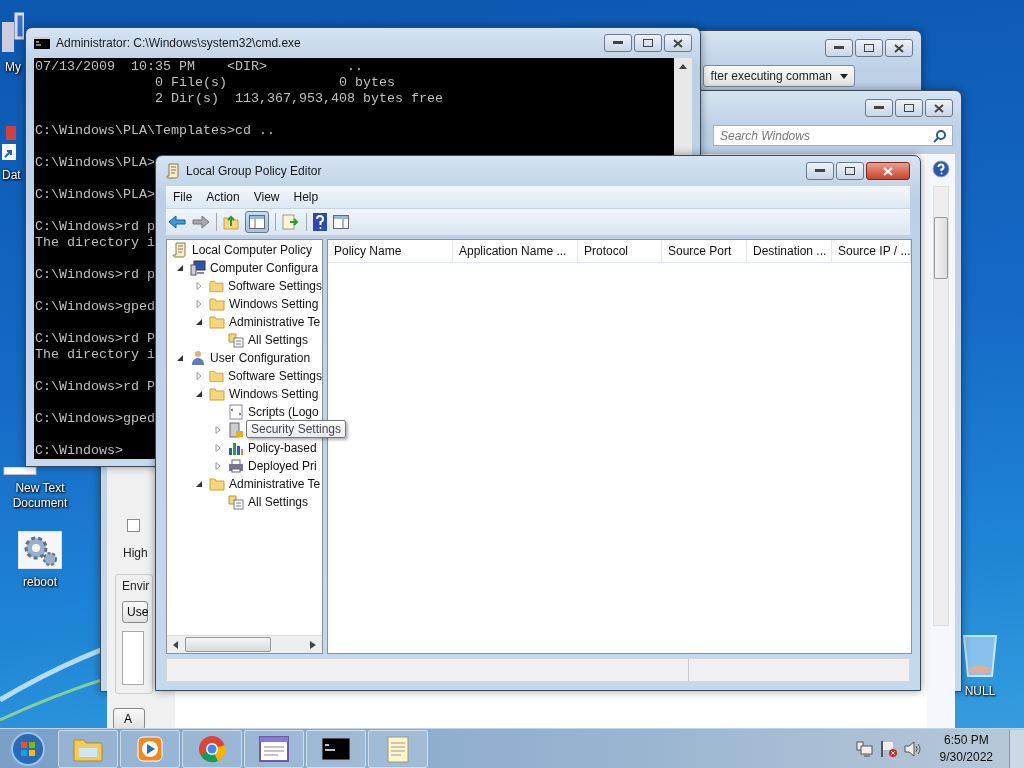 The height and width of the screenshot is (768, 1024). Describe the element at coordinates (212, 749) in the screenshot. I see `browser-icon` at that location.